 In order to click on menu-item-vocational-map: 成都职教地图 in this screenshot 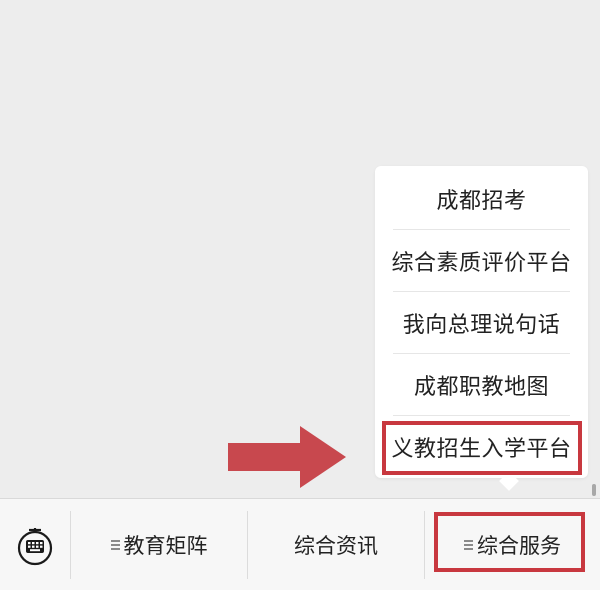, I will do `click(481, 385)`.